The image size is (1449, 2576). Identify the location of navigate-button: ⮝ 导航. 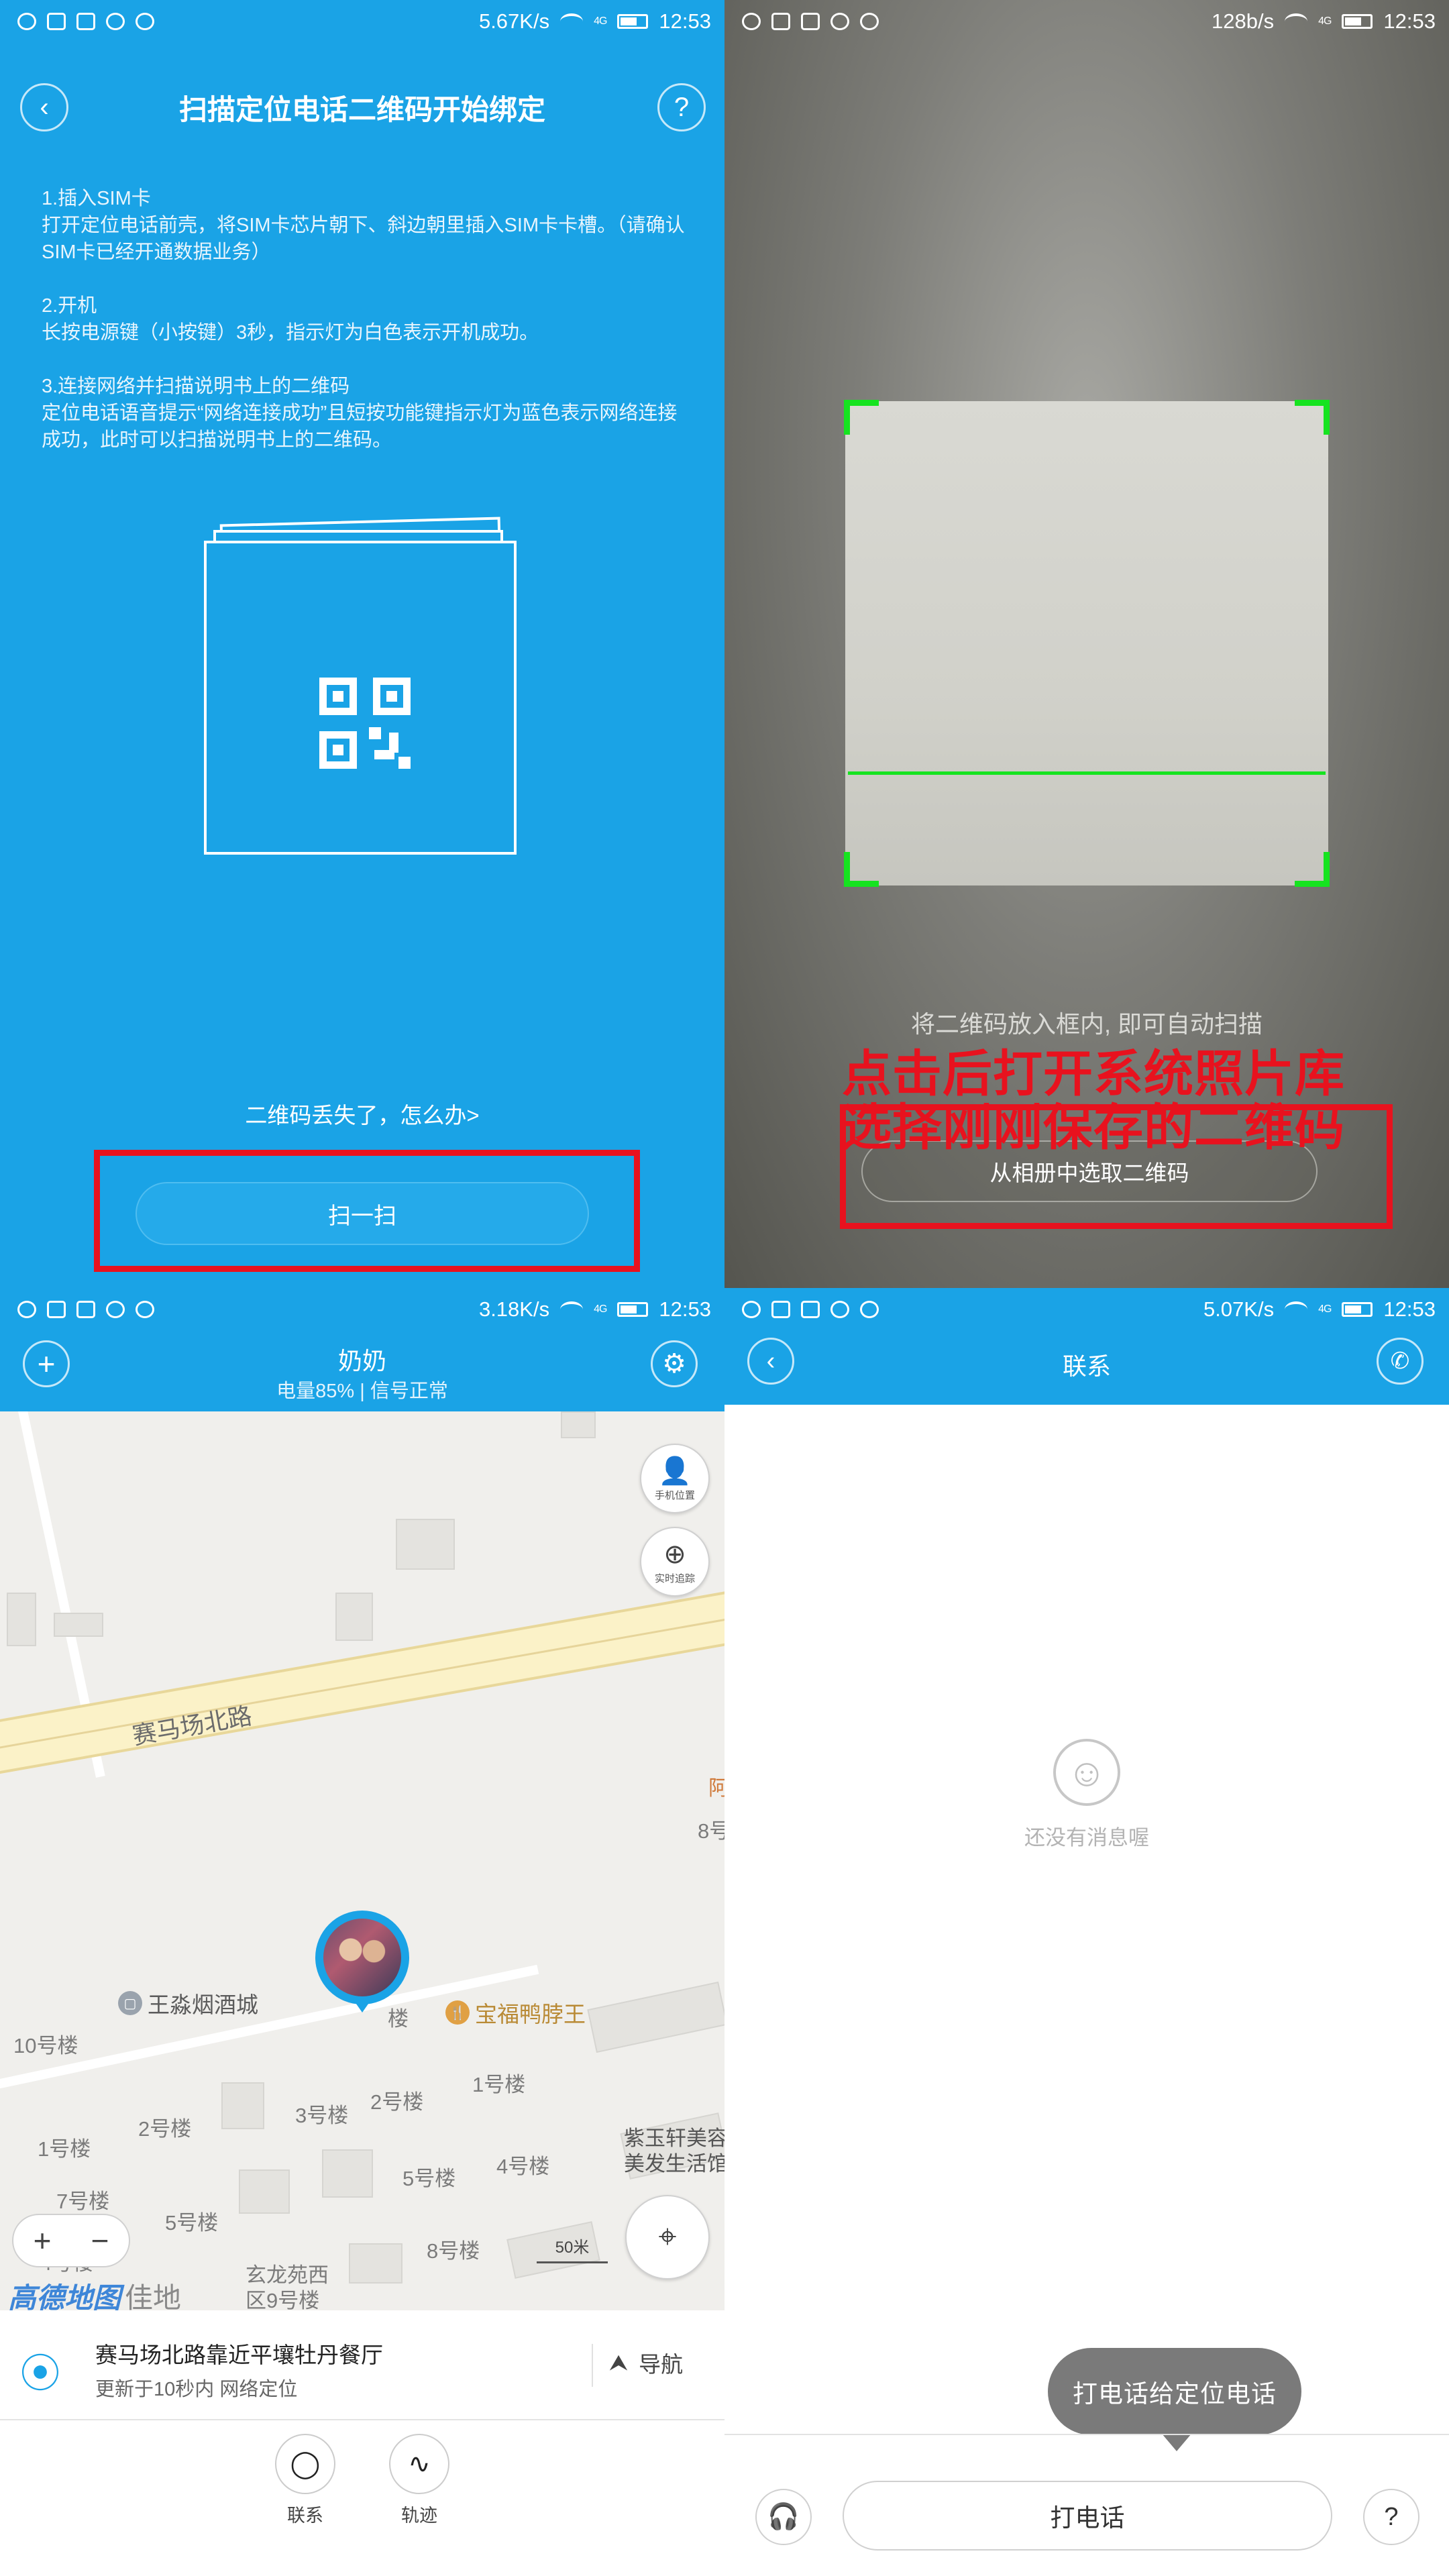
(646, 2363).